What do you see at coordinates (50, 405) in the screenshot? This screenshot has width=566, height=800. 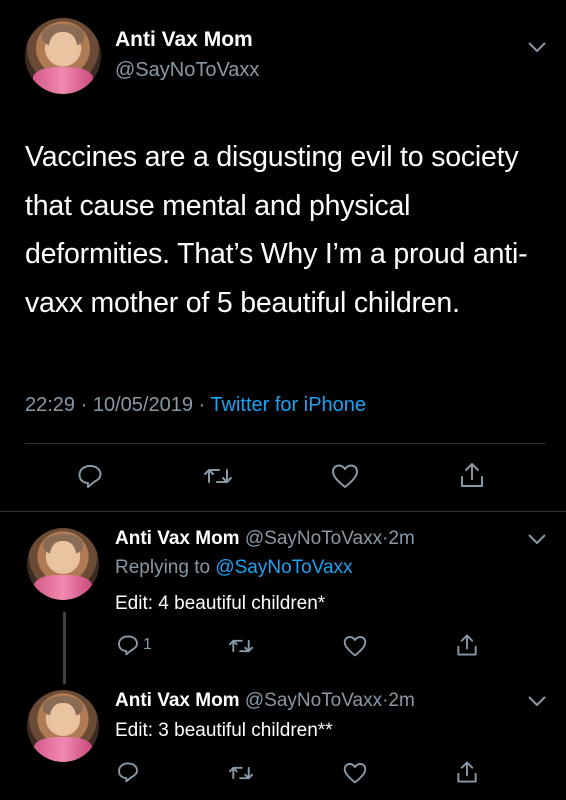 I see `tweet-time: 22:29` at bounding box center [50, 405].